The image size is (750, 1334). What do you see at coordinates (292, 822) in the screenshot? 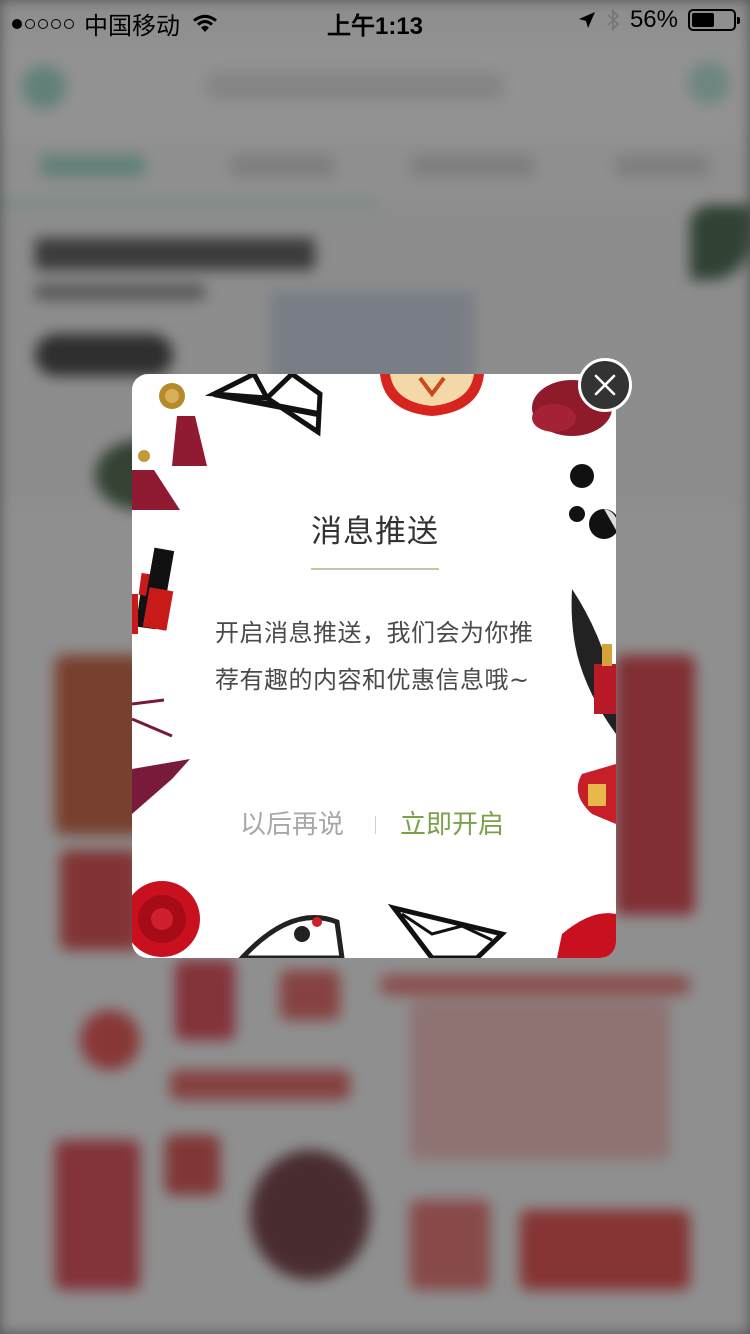
I see `later-button: 以后再说` at bounding box center [292, 822].